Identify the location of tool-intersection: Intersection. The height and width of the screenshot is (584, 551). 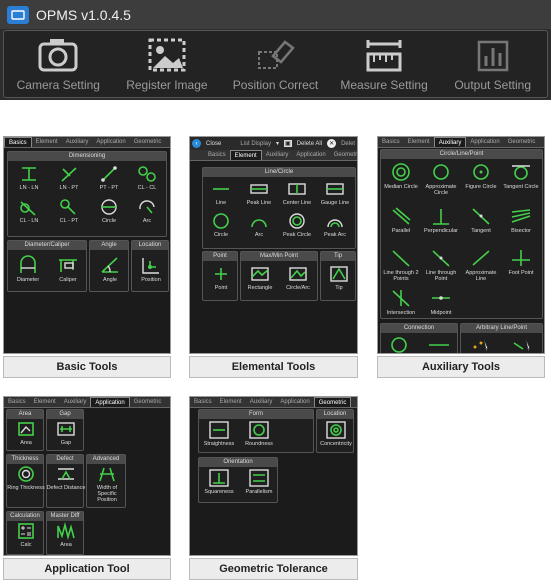
(401, 302).